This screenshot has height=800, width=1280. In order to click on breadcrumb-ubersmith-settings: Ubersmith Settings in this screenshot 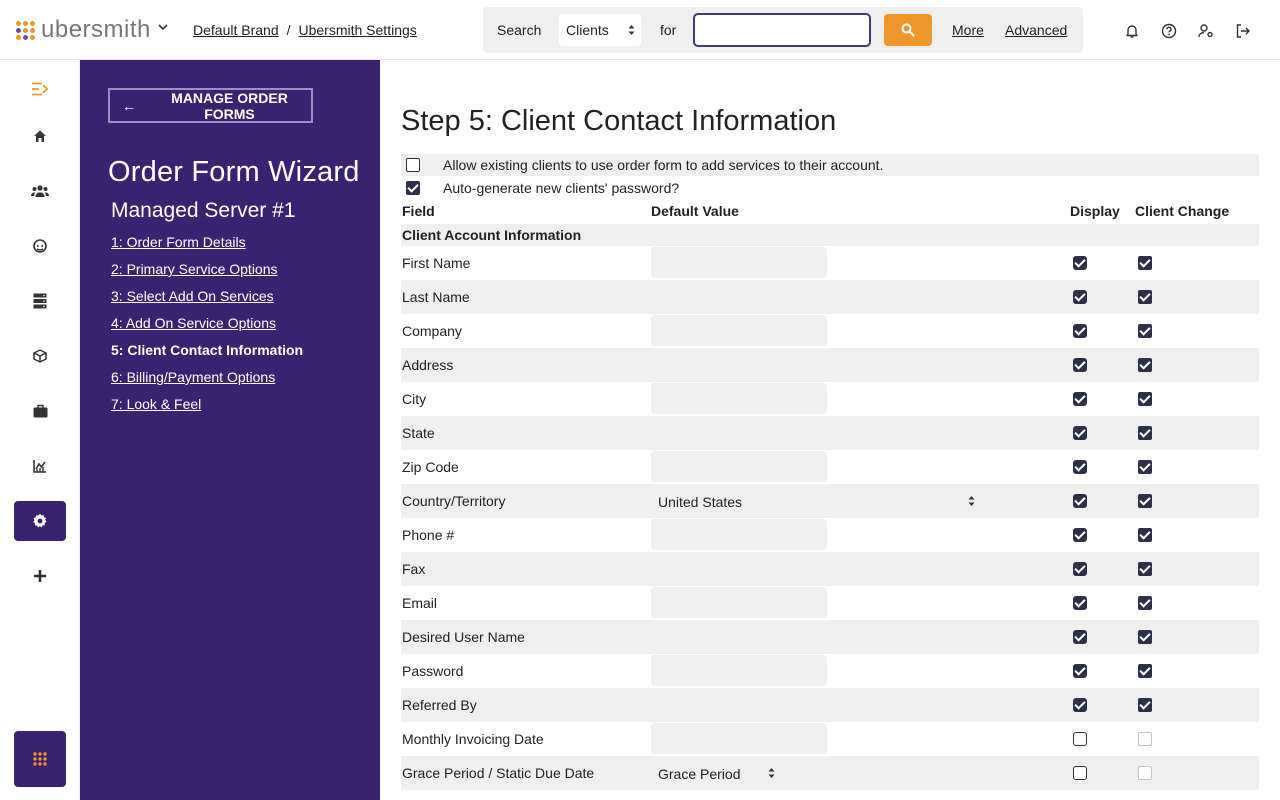, I will do `click(358, 30)`.